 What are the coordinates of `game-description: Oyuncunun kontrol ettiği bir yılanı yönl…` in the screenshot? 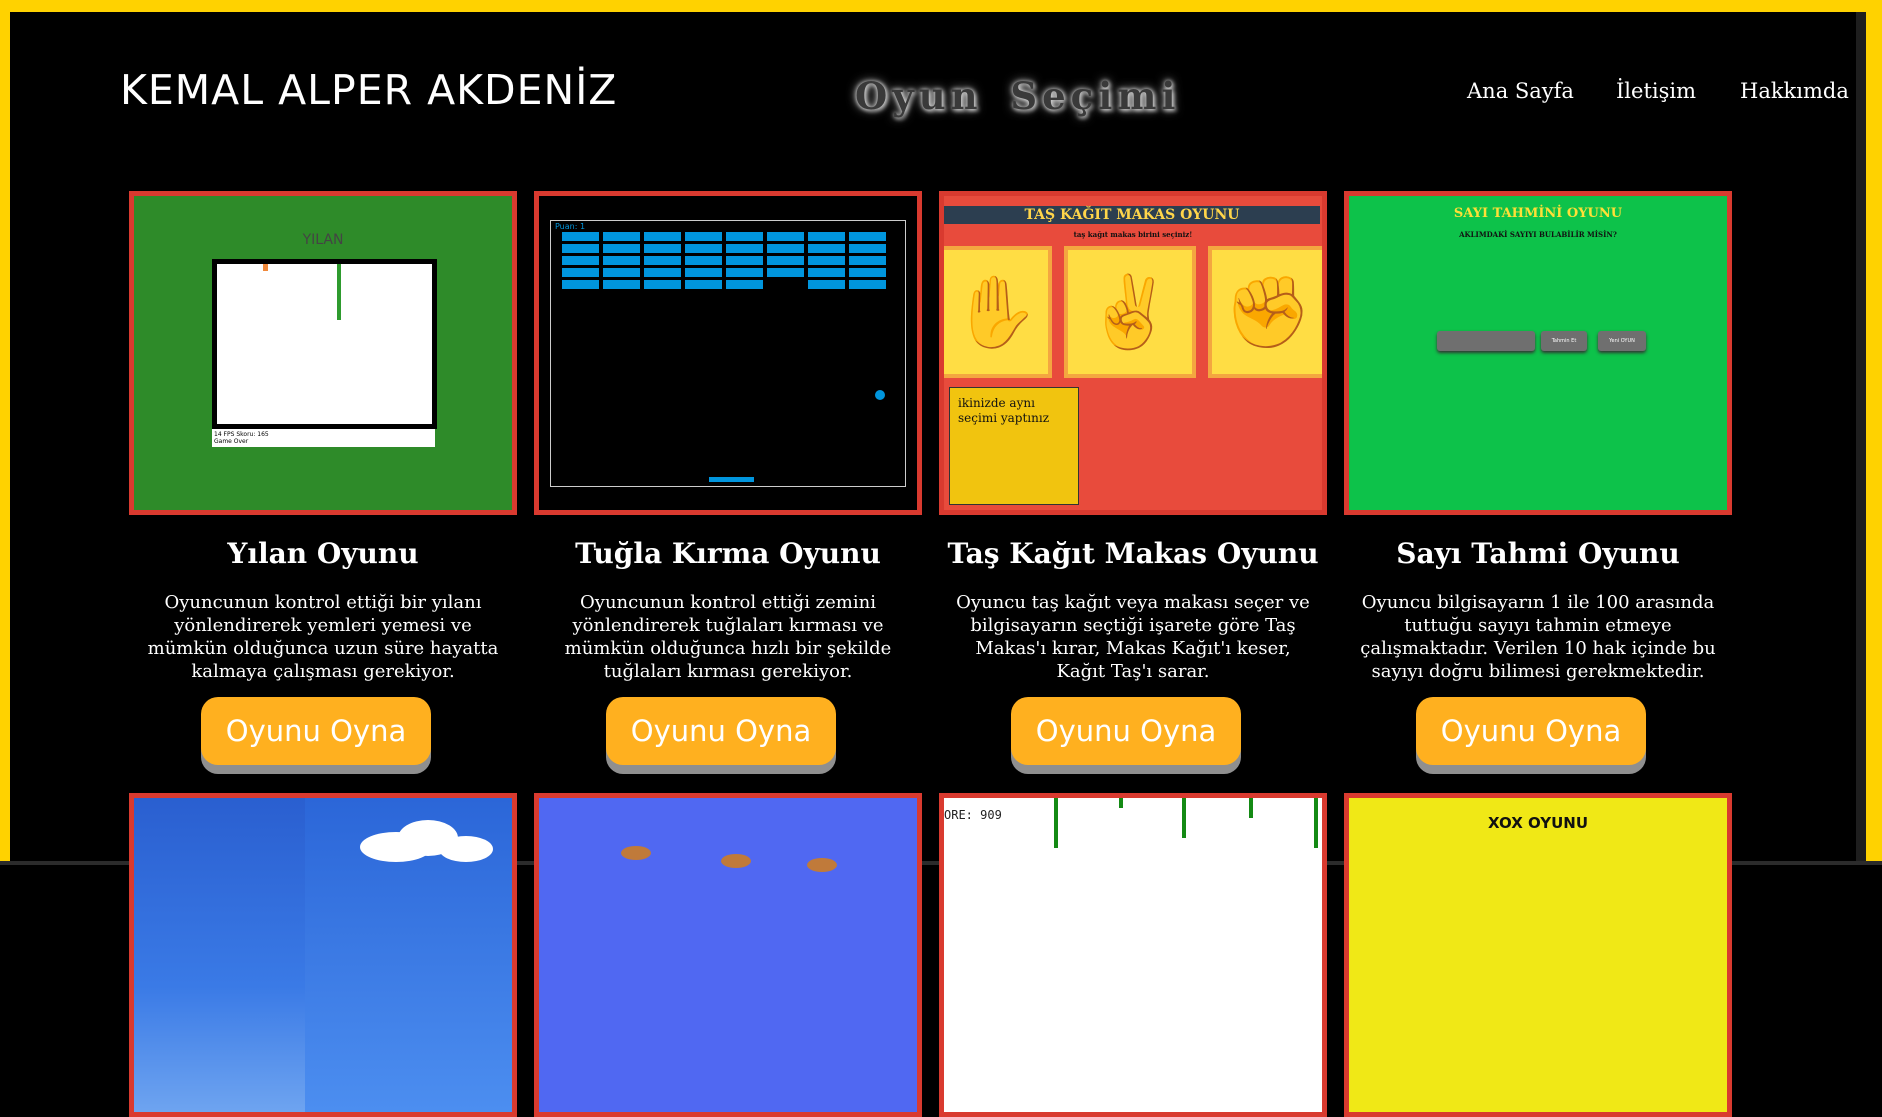 It's located at (323, 637).